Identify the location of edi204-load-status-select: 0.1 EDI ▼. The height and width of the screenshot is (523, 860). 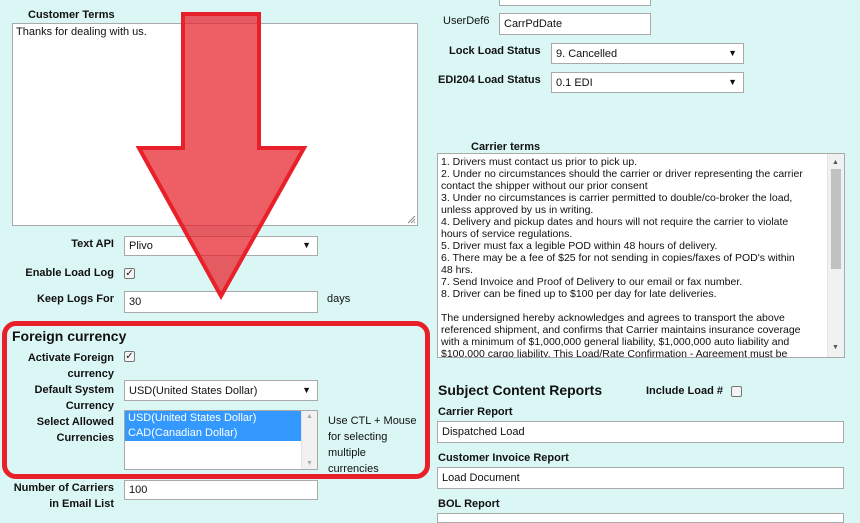
(647, 82).